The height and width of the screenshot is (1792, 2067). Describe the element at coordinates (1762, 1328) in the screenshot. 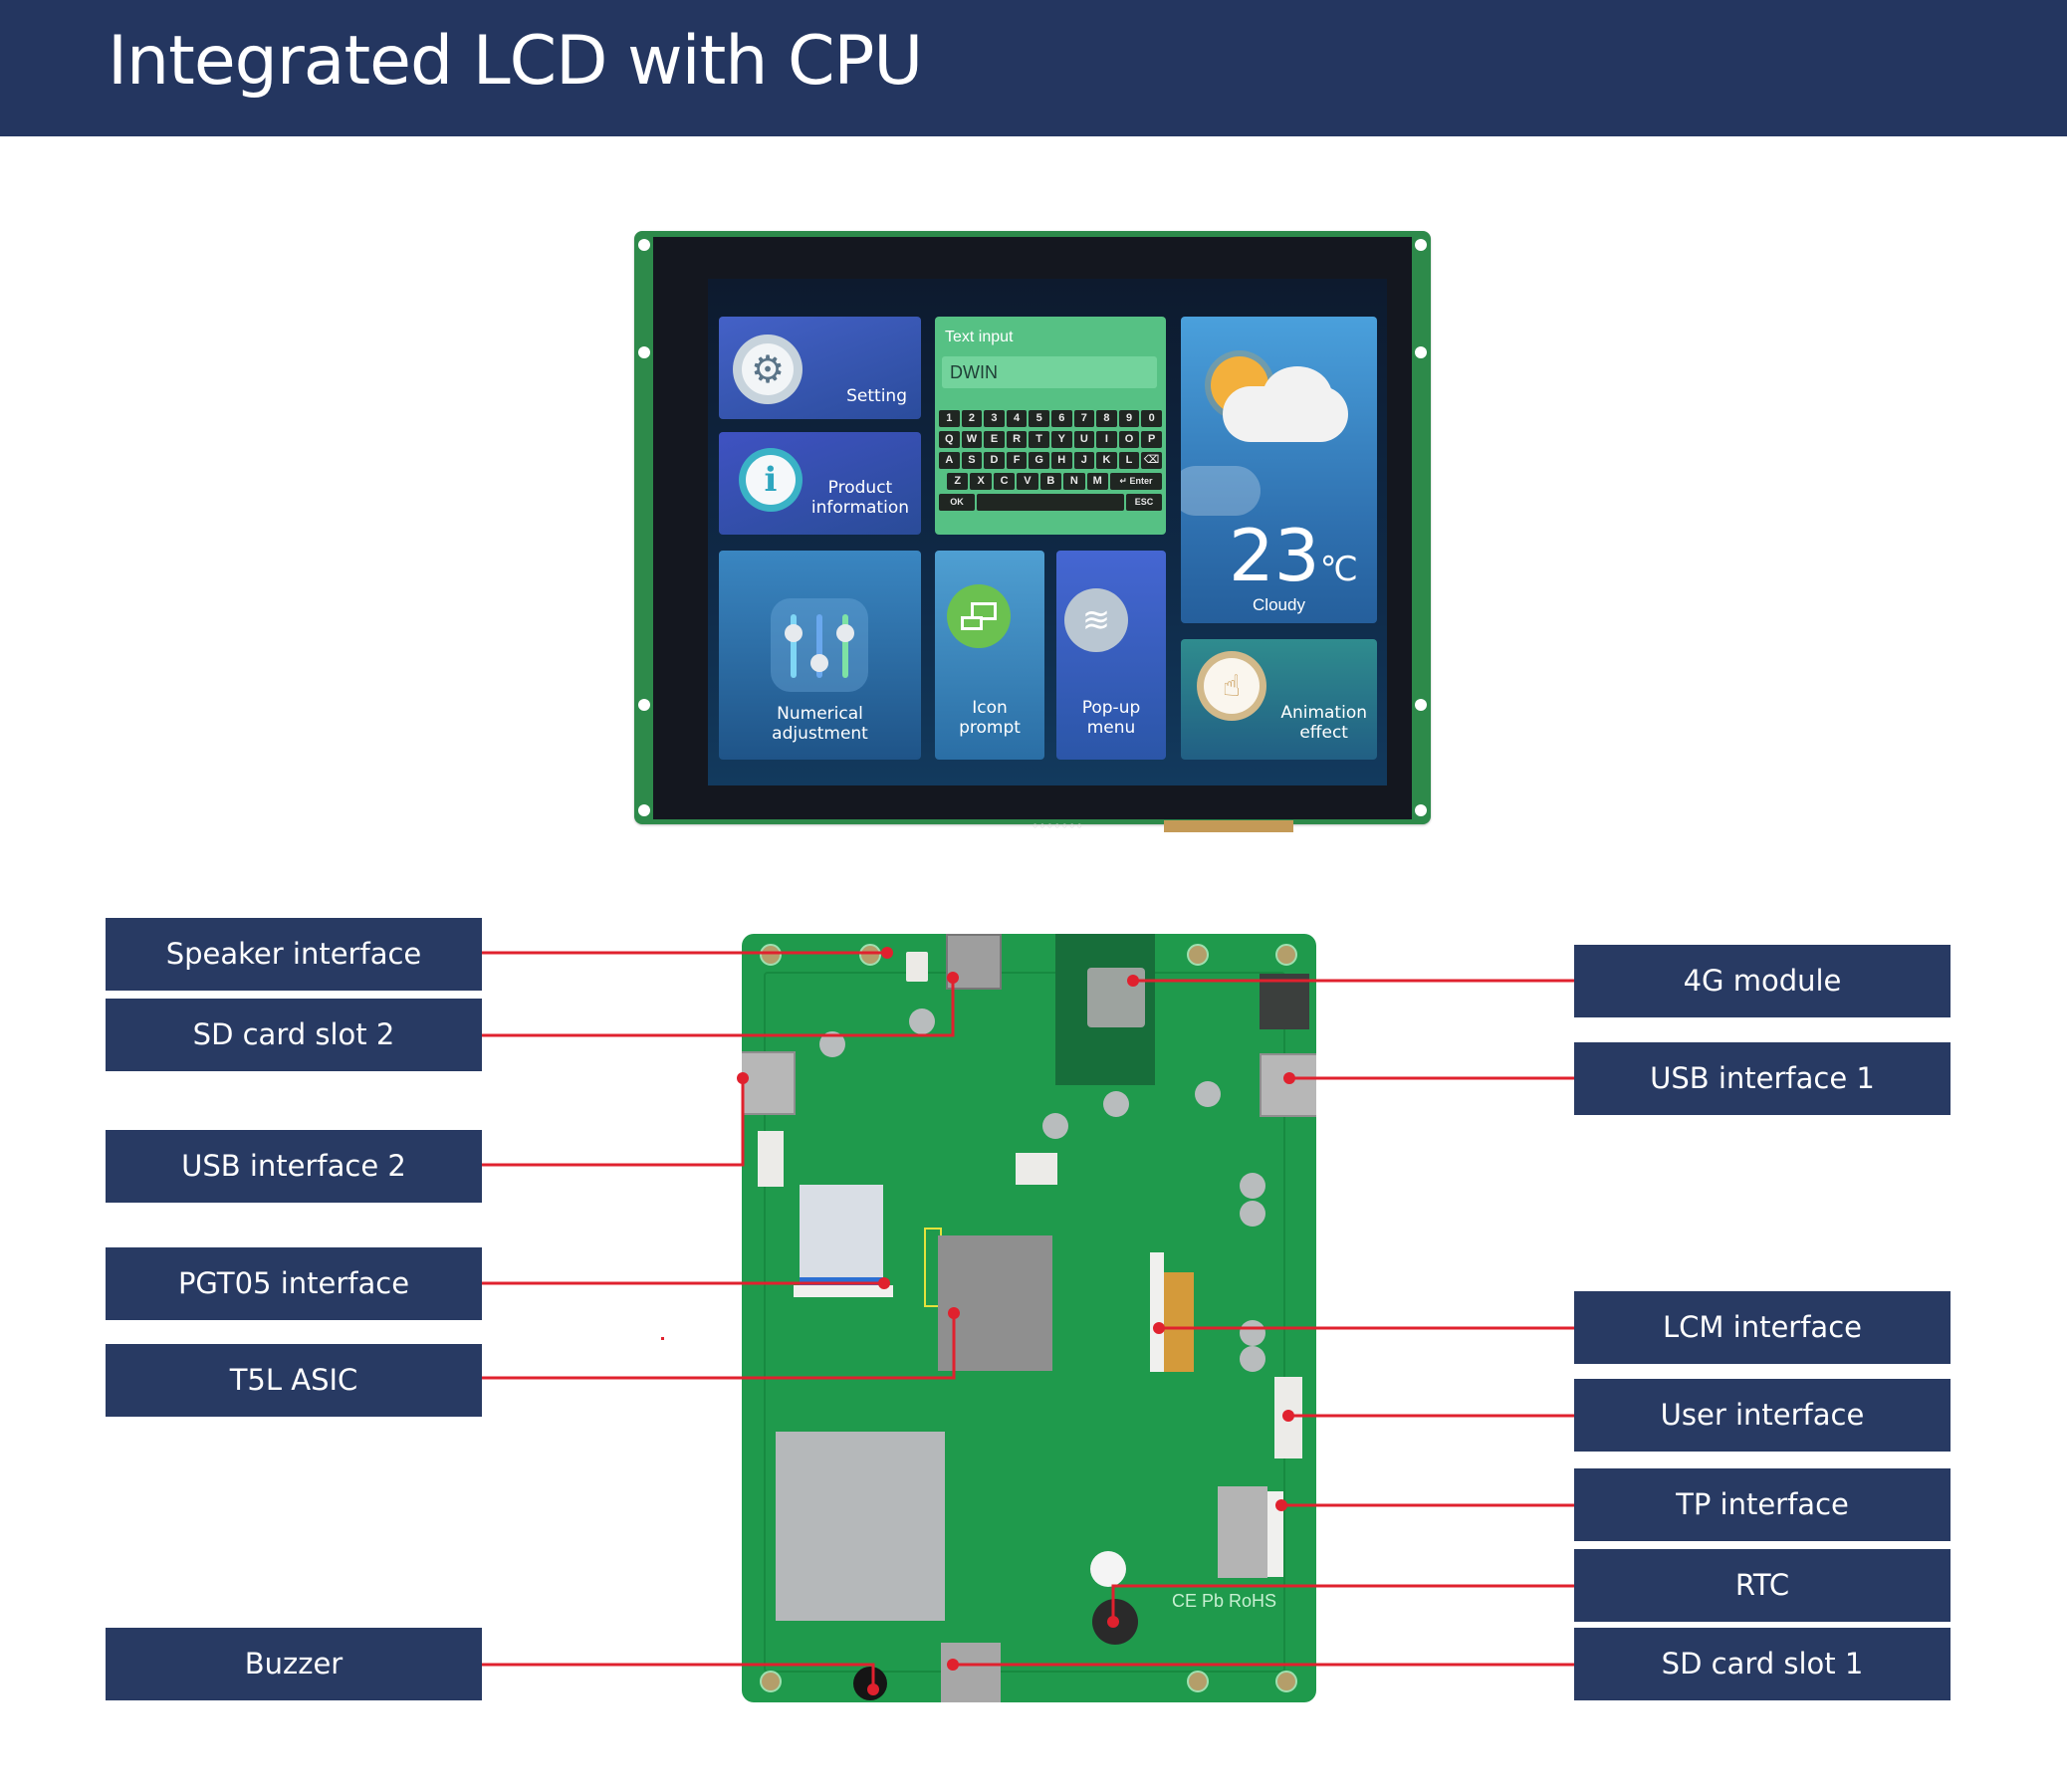

I see `label-lcm-interface: LCM interface` at that location.